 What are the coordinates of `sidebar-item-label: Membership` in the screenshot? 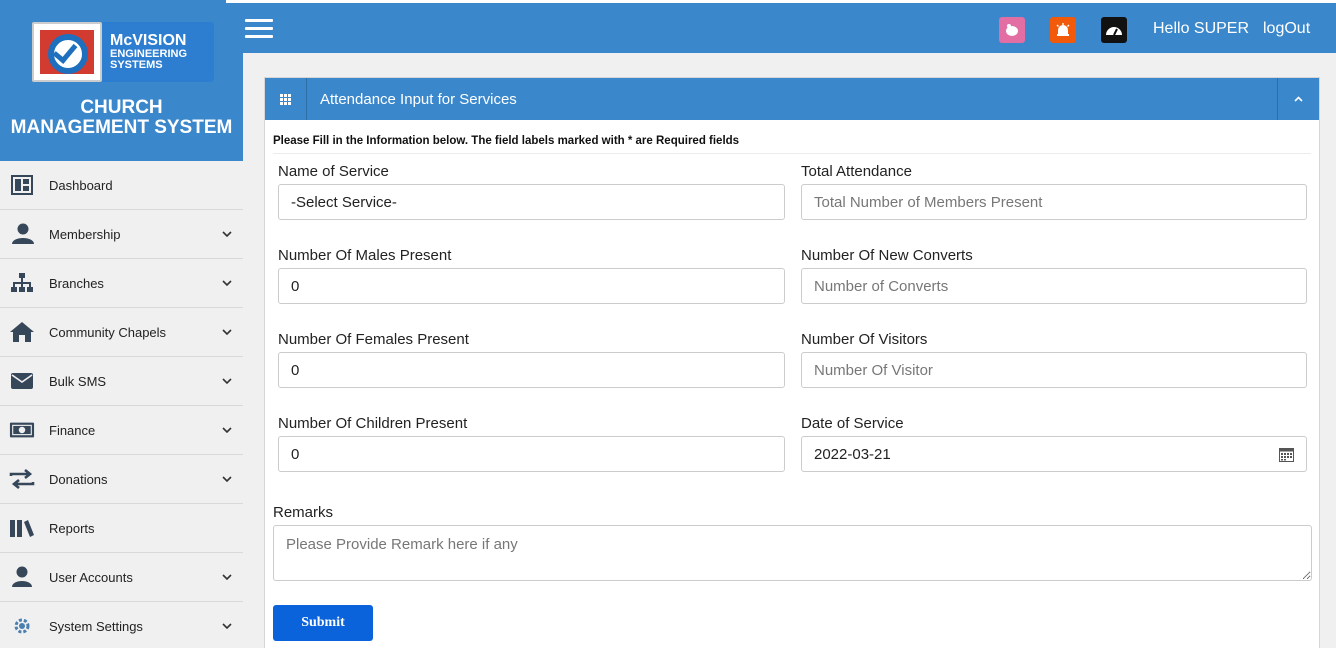 It's located at (85, 234).